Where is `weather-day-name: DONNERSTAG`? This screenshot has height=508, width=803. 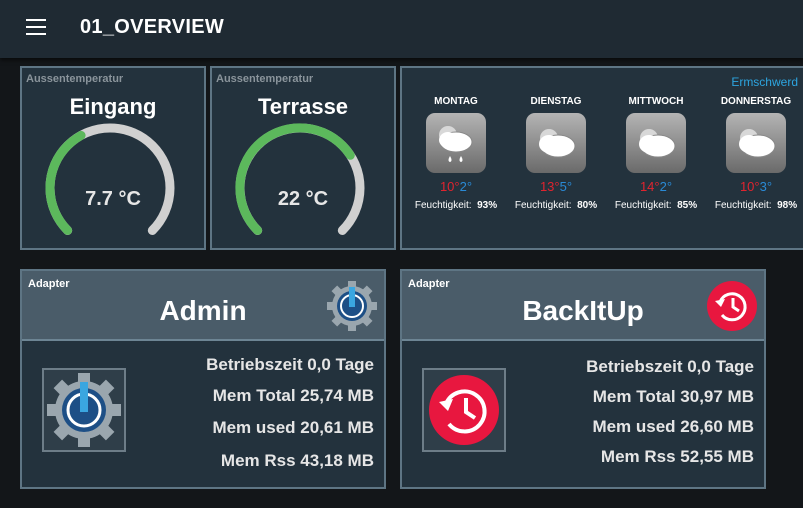
weather-day-name: DONNERSTAG is located at coordinates (756, 101).